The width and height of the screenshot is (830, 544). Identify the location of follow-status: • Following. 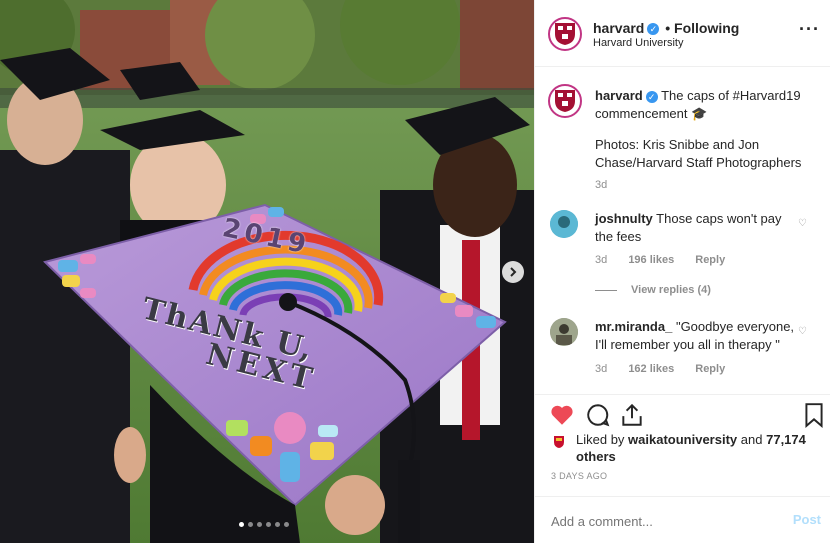
(702, 28).